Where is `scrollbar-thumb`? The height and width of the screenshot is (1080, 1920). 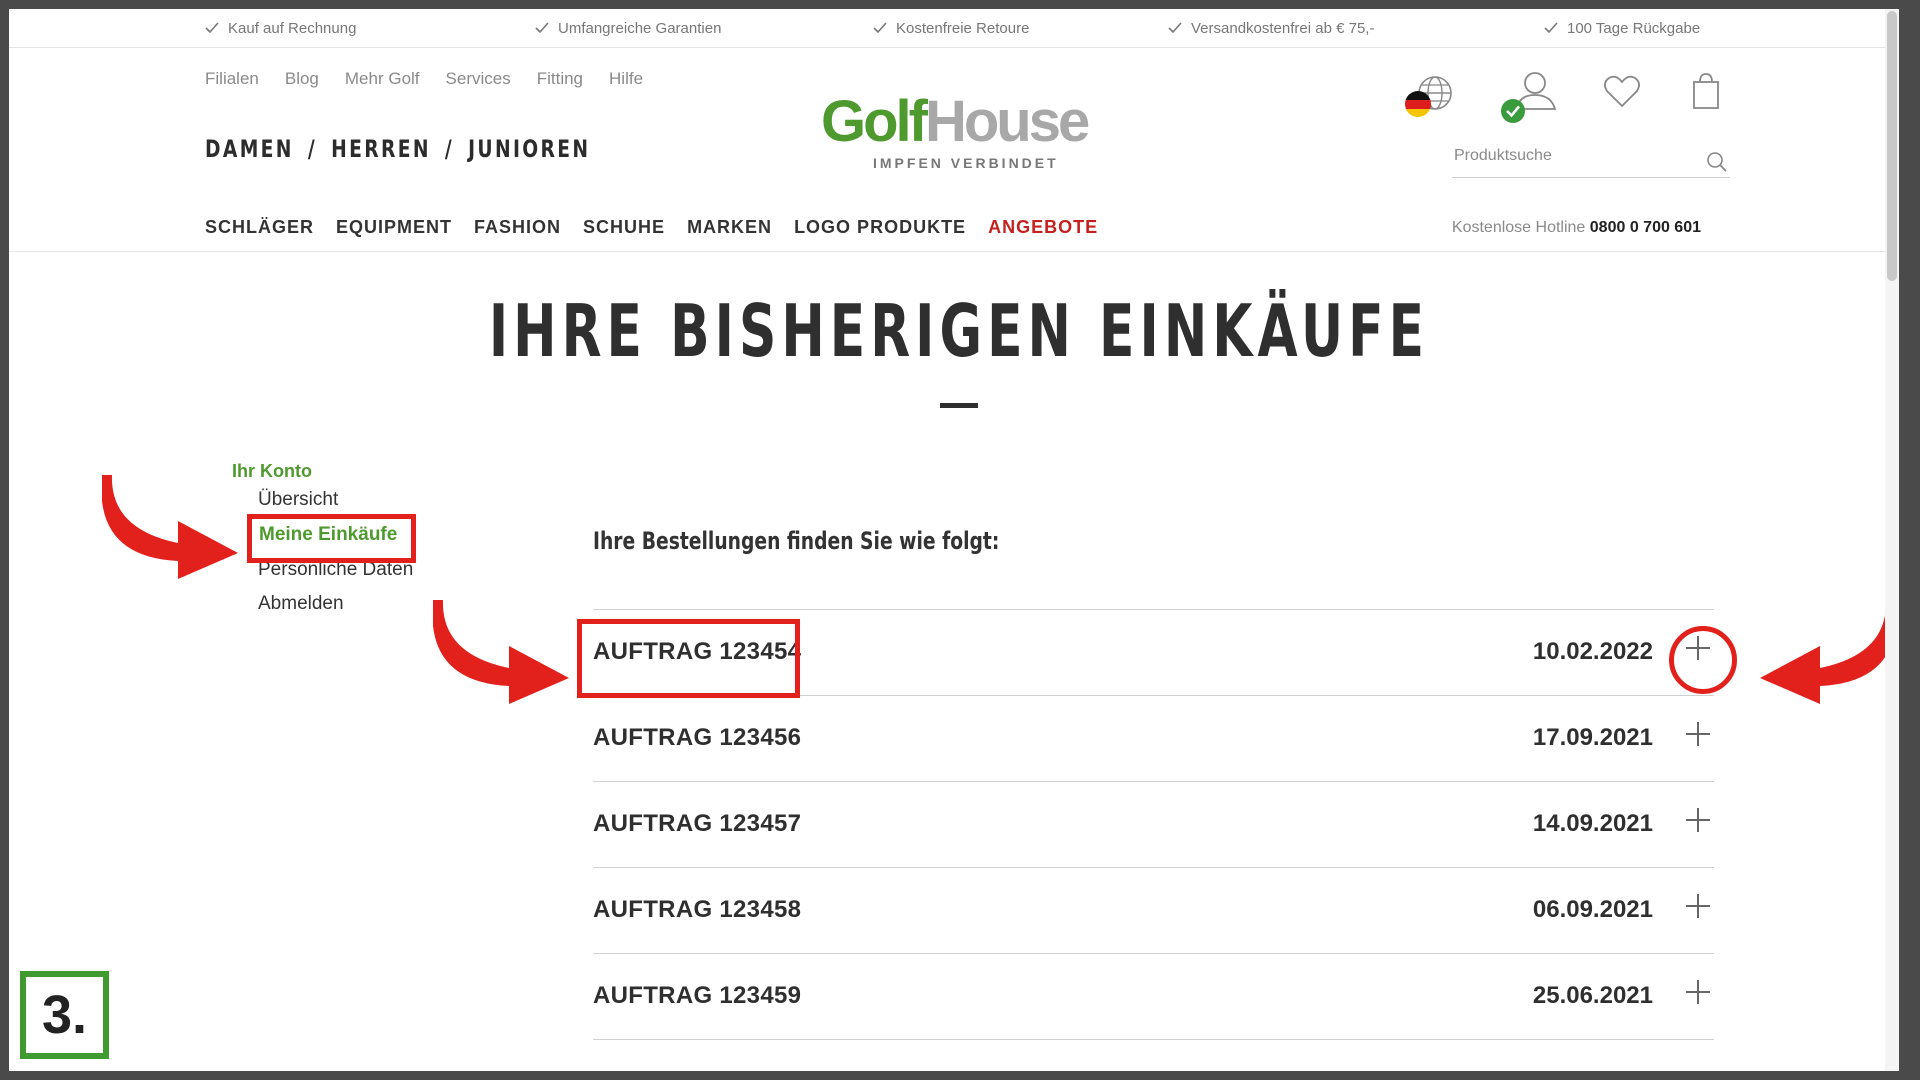 scrollbar-thumb is located at coordinates (1892, 146).